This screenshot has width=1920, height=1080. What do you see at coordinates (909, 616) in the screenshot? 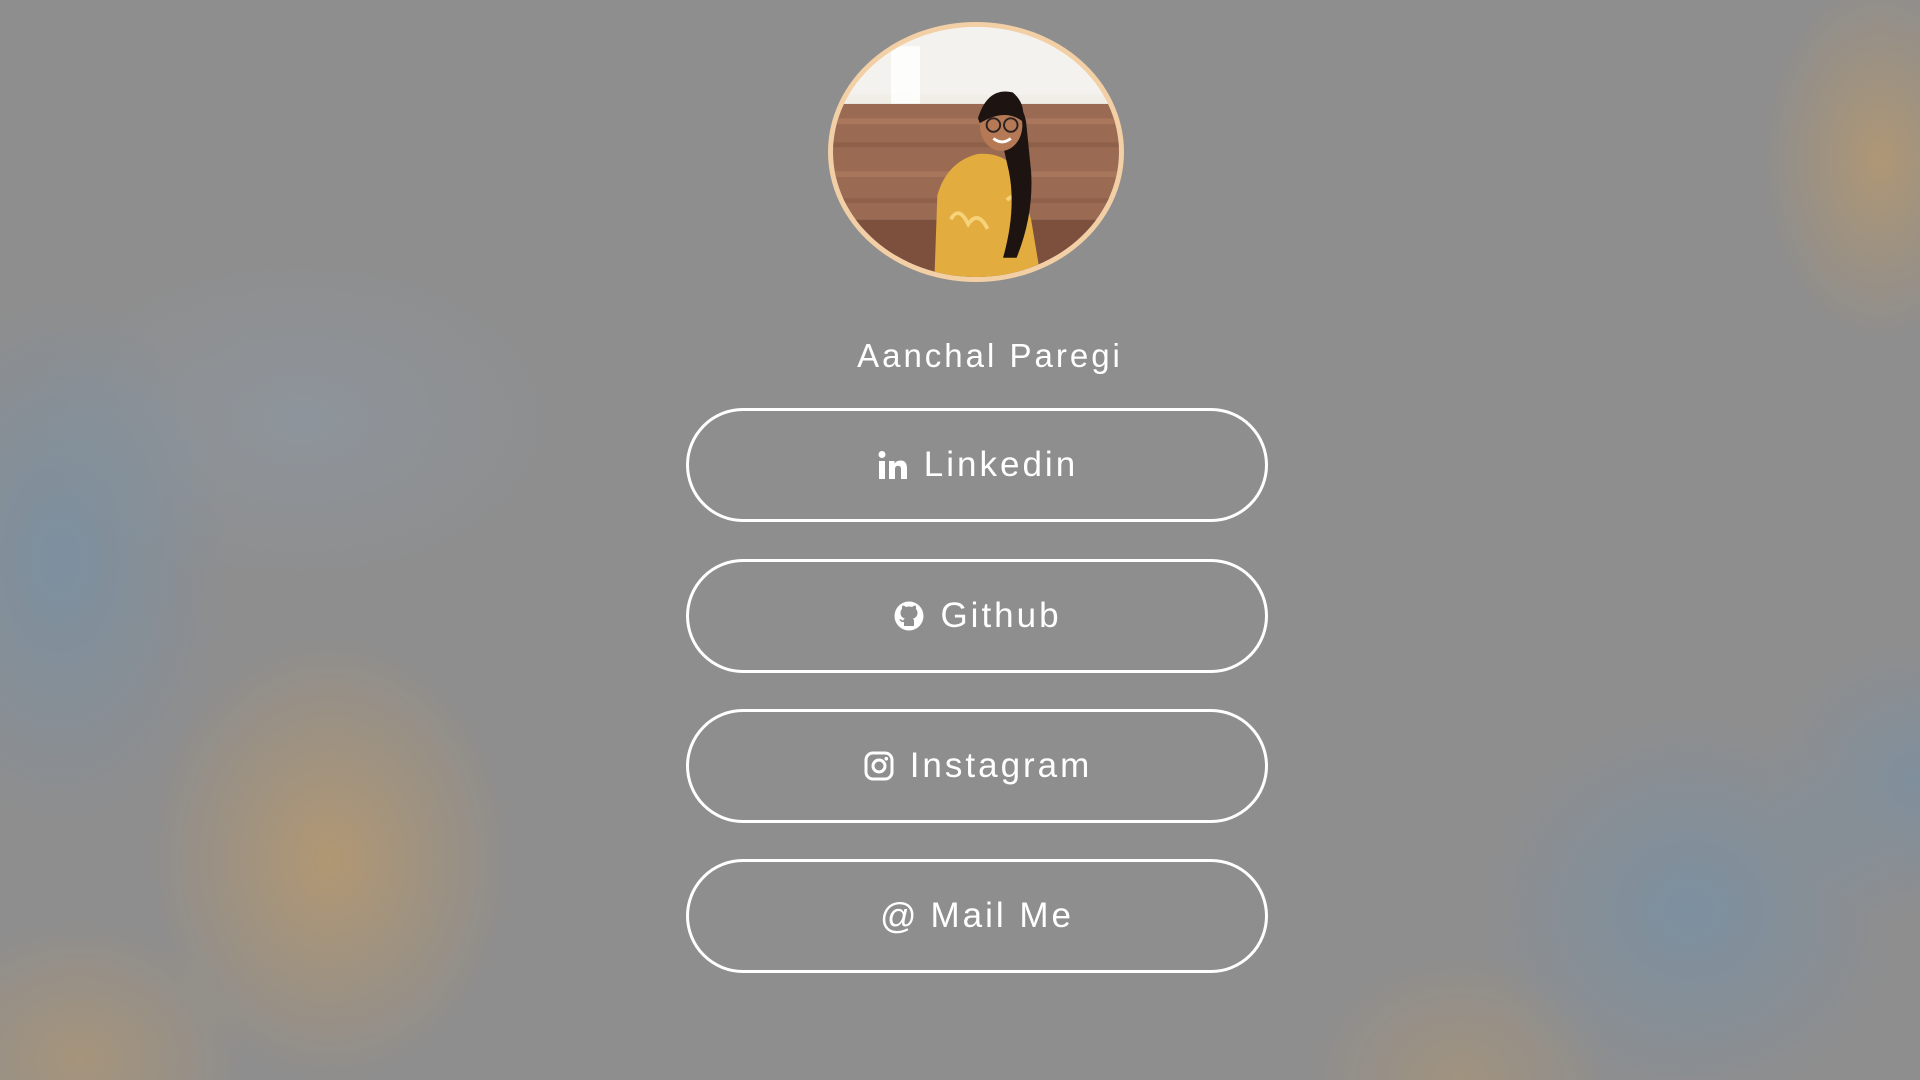
I see `github-icon` at bounding box center [909, 616].